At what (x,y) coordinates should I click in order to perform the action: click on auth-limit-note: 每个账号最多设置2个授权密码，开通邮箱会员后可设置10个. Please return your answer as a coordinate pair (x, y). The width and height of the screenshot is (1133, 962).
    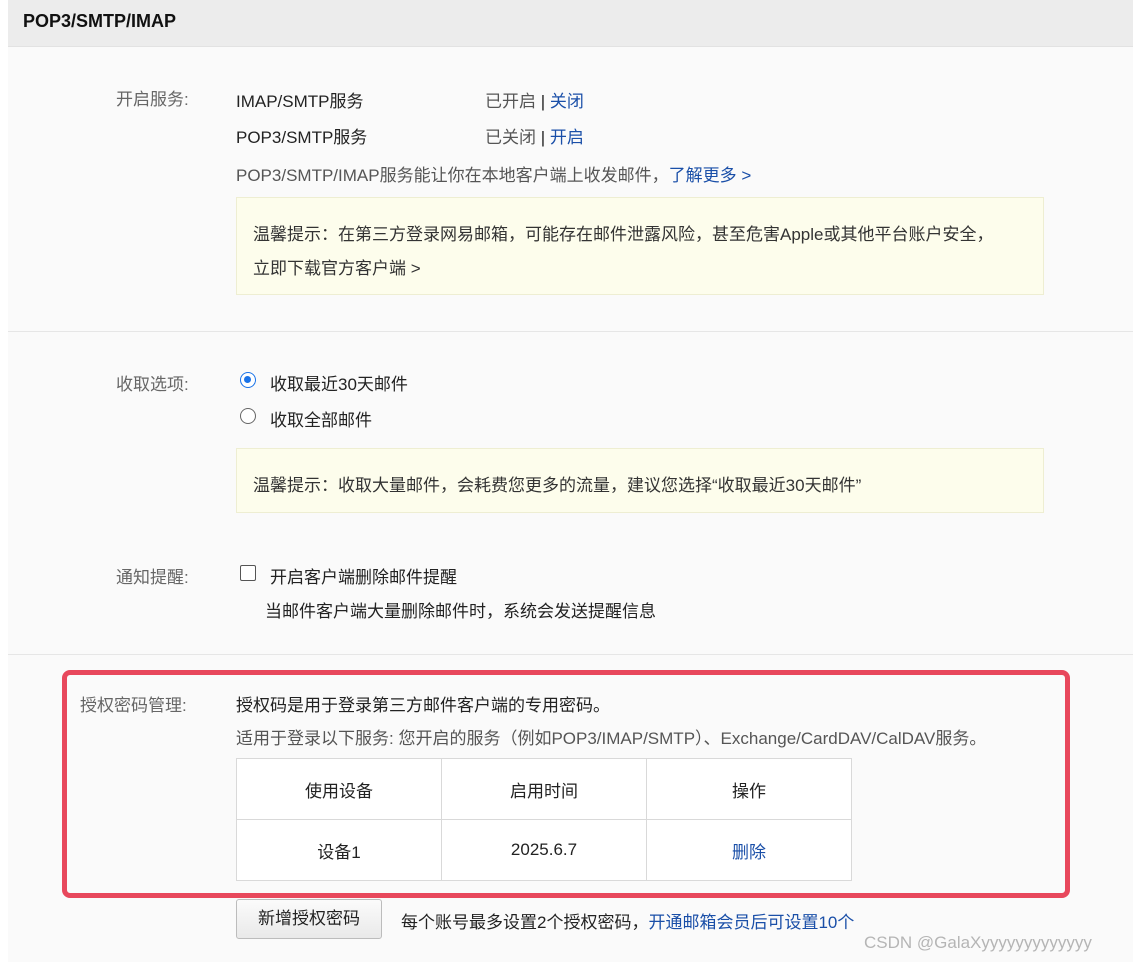
    Looking at the image, I should click on (627, 920).